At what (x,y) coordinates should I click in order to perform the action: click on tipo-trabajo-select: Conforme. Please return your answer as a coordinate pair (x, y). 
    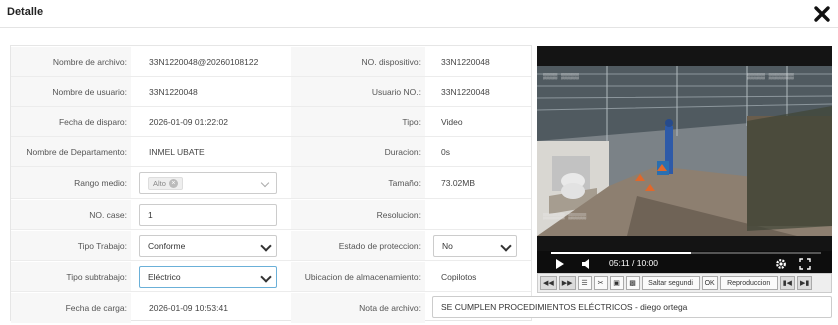
    Looking at the image, I should click on (208, 246).